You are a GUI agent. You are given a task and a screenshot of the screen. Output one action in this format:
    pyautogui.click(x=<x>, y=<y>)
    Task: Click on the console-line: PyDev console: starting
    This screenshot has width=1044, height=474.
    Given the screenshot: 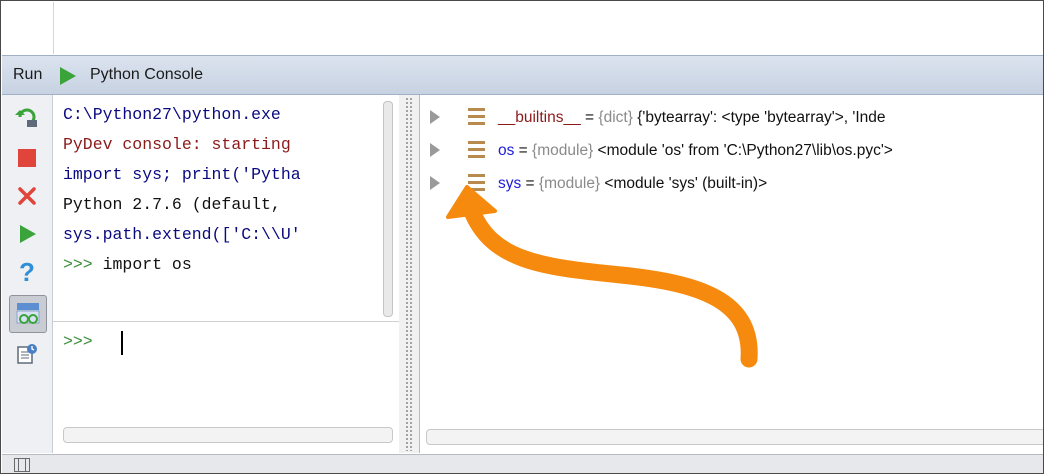 What is the action you would take?
    pyautogui.click(x=177, y=144)
    